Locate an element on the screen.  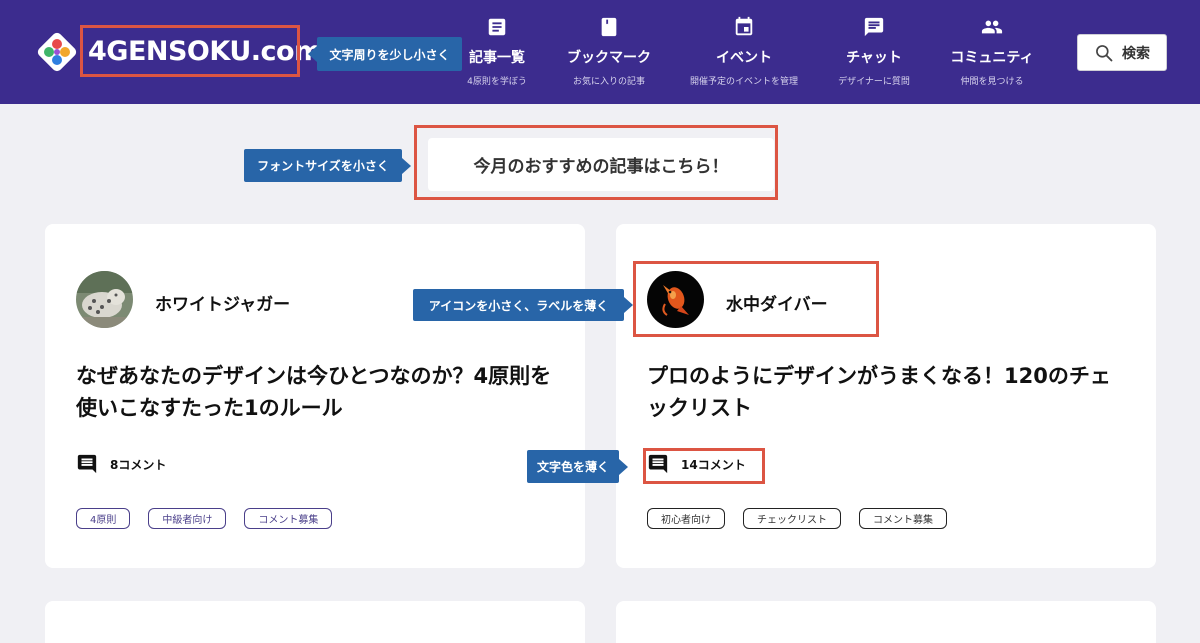
annotation-box-comments is located at coordinates (704, 466).